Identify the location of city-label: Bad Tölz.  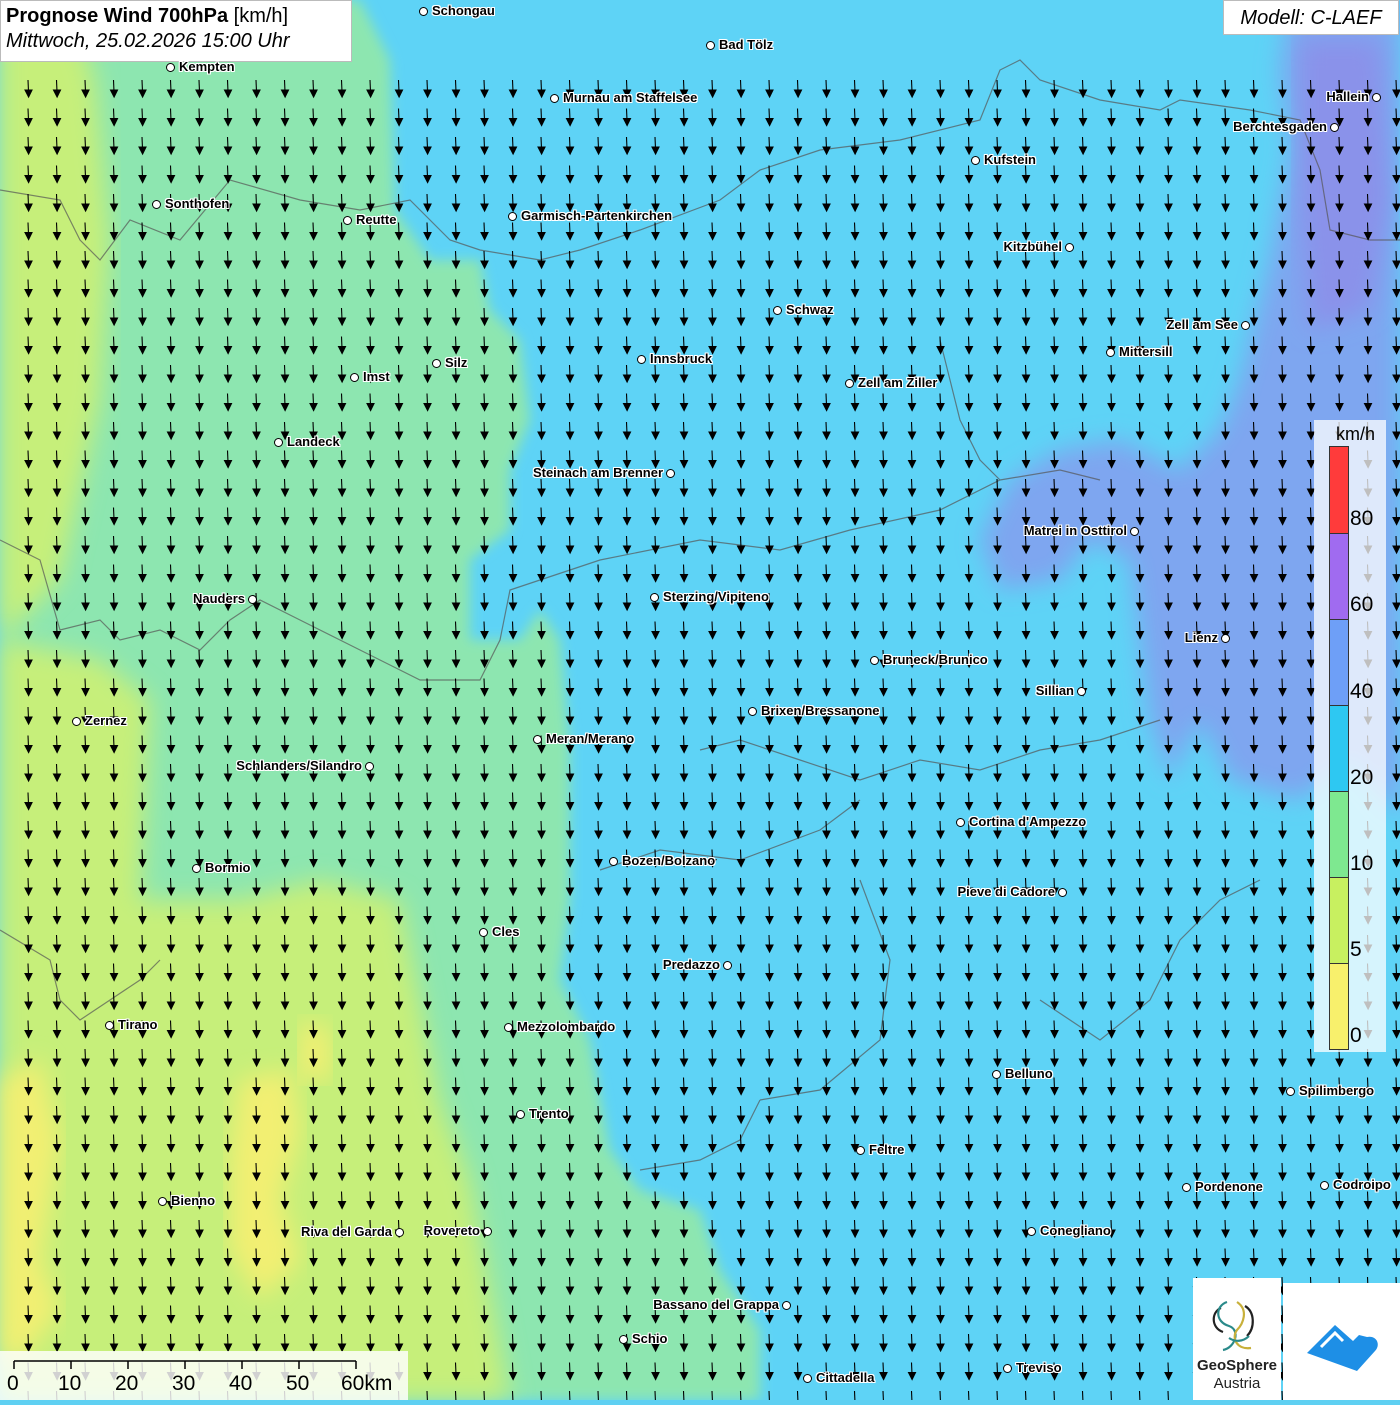
(746, 44).